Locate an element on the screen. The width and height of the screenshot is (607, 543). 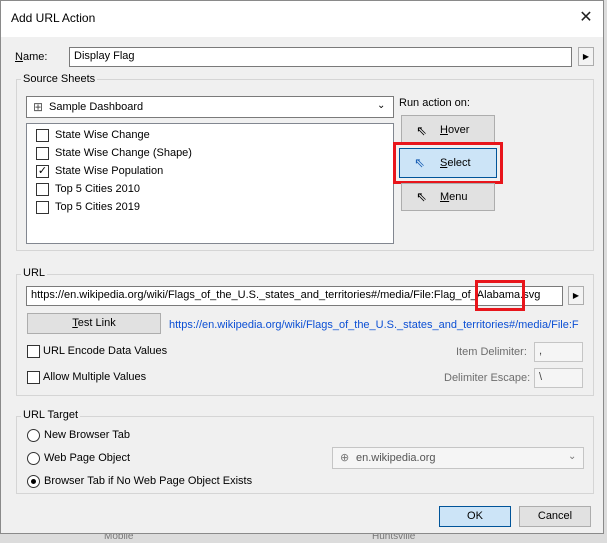
cursor-arrow-icon: ⇖ is located at coordinates (421, 130).